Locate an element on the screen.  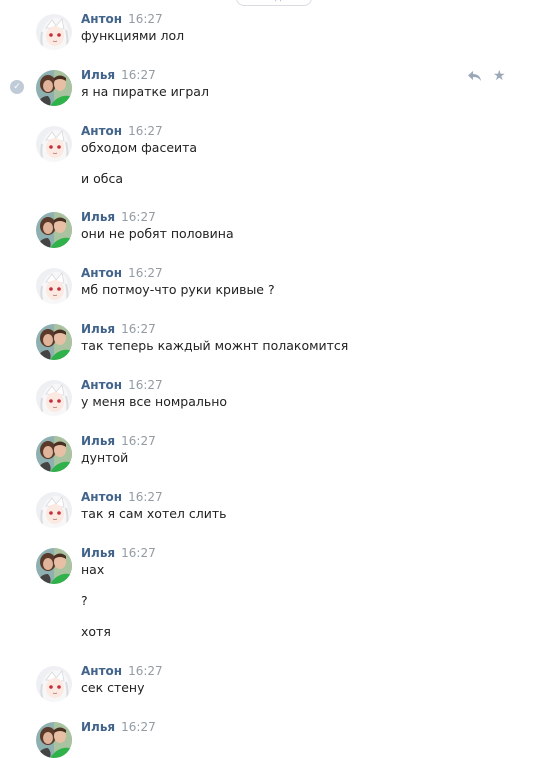
message-text: ? is located at coordinates (84, 600).